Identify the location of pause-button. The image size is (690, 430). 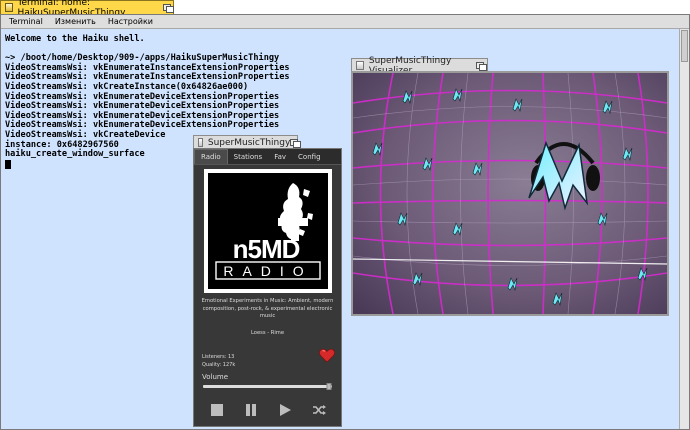
(251, 410).